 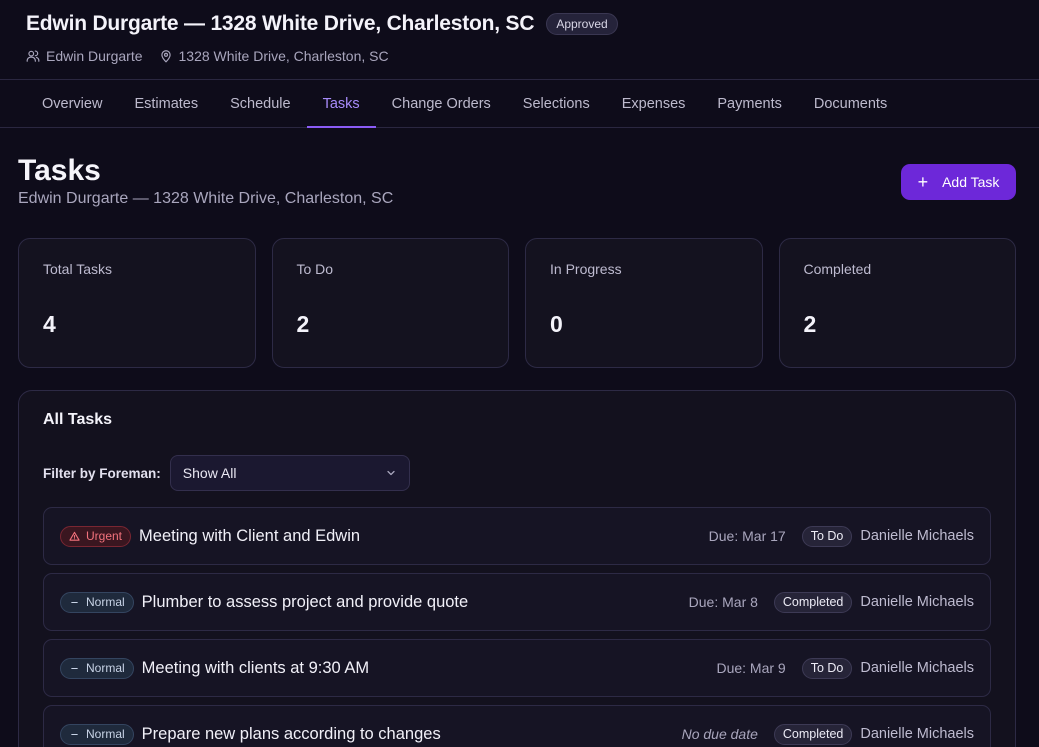 I want to click on stat-label: Completed, so click(x=837, y=269).